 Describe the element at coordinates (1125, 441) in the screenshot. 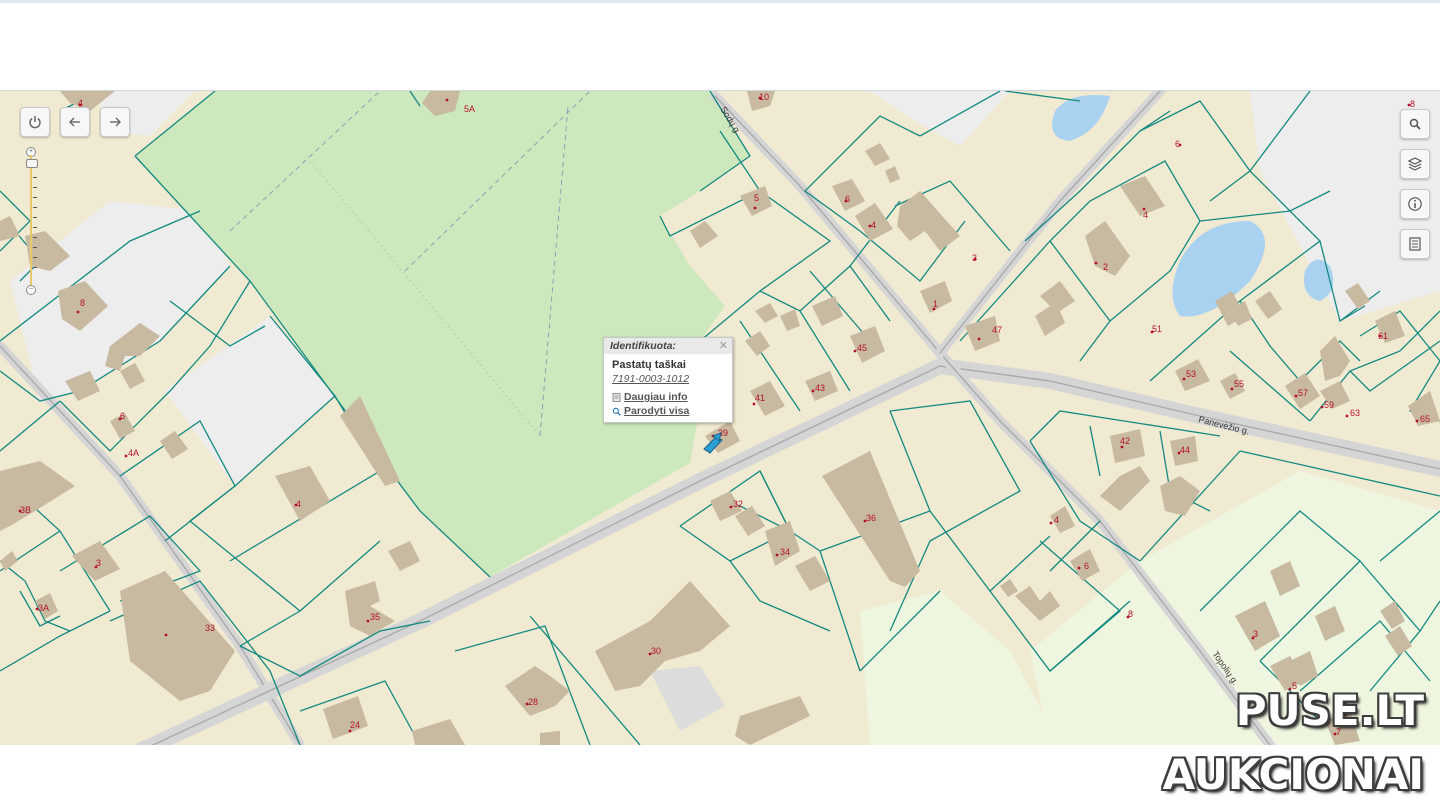

I see `svg-text: 42` at that location.